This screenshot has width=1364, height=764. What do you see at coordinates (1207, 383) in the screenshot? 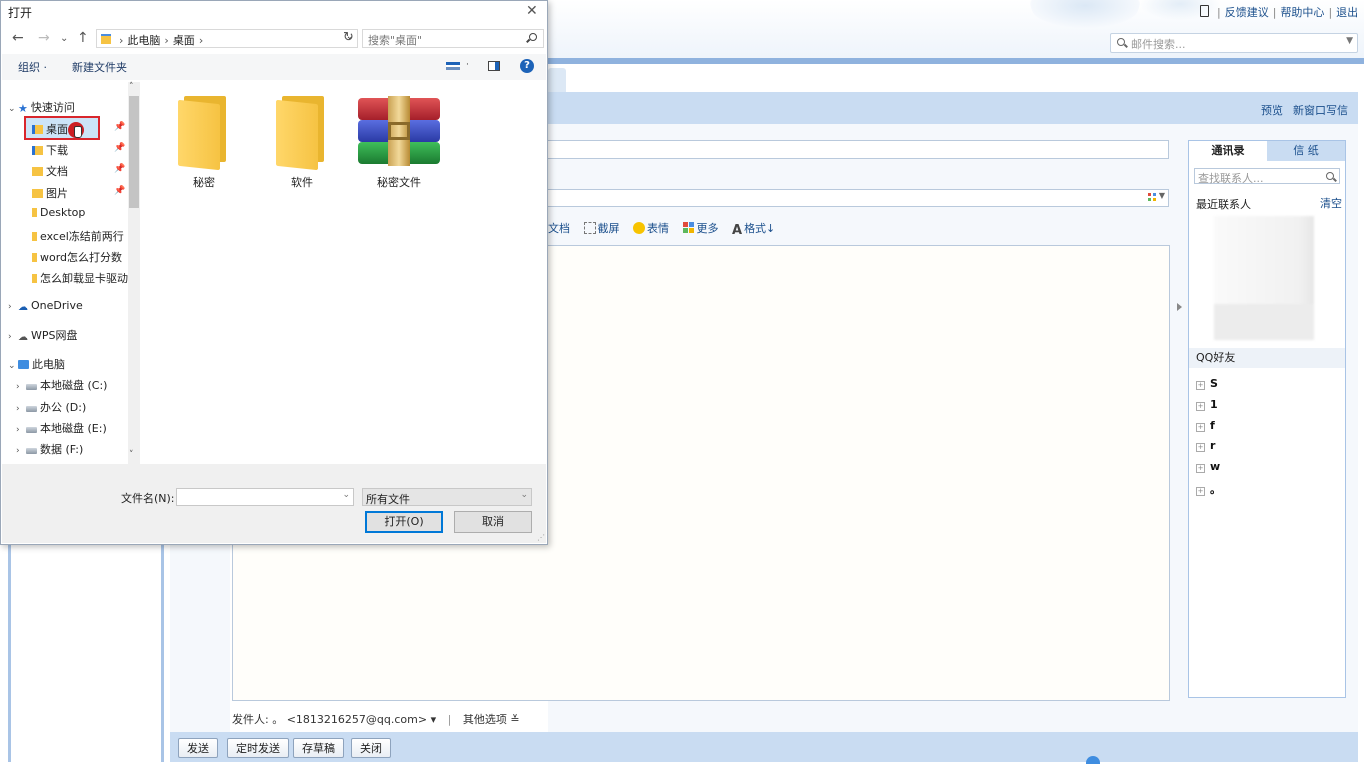
I see `contact-group: + S` at bounding box center [1207, 383].